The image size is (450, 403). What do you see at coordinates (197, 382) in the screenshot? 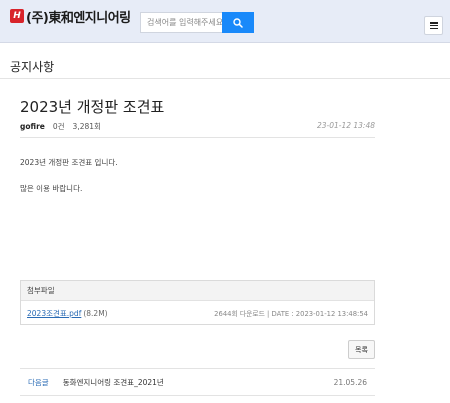
I see `next-post-row: 다음글 동화엔지니어링 조견표_2021년 21.05.26` at bounding box center [197, 382].